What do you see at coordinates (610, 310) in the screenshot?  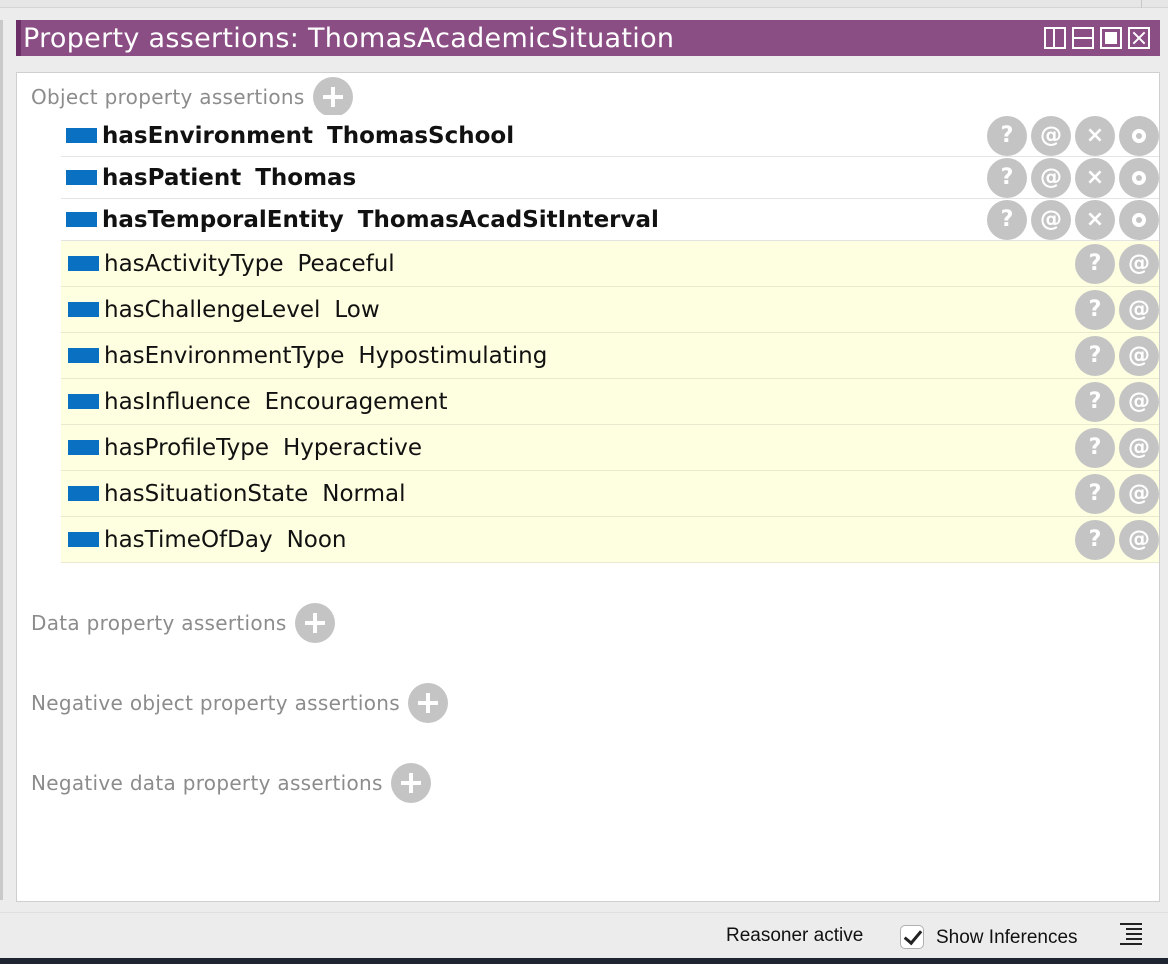 I see `inferred-property-row: hasChallengeLevel Low? @` at bounding box center [610, 310].